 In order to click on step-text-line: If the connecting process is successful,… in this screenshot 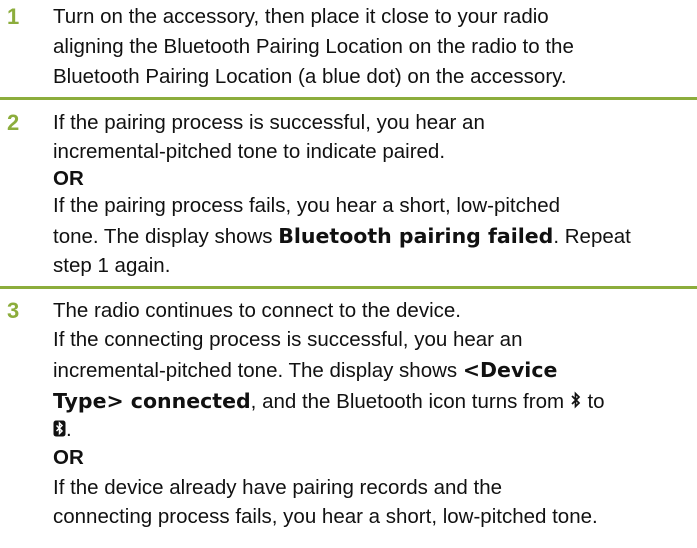, I will do `click(288, 339)`.